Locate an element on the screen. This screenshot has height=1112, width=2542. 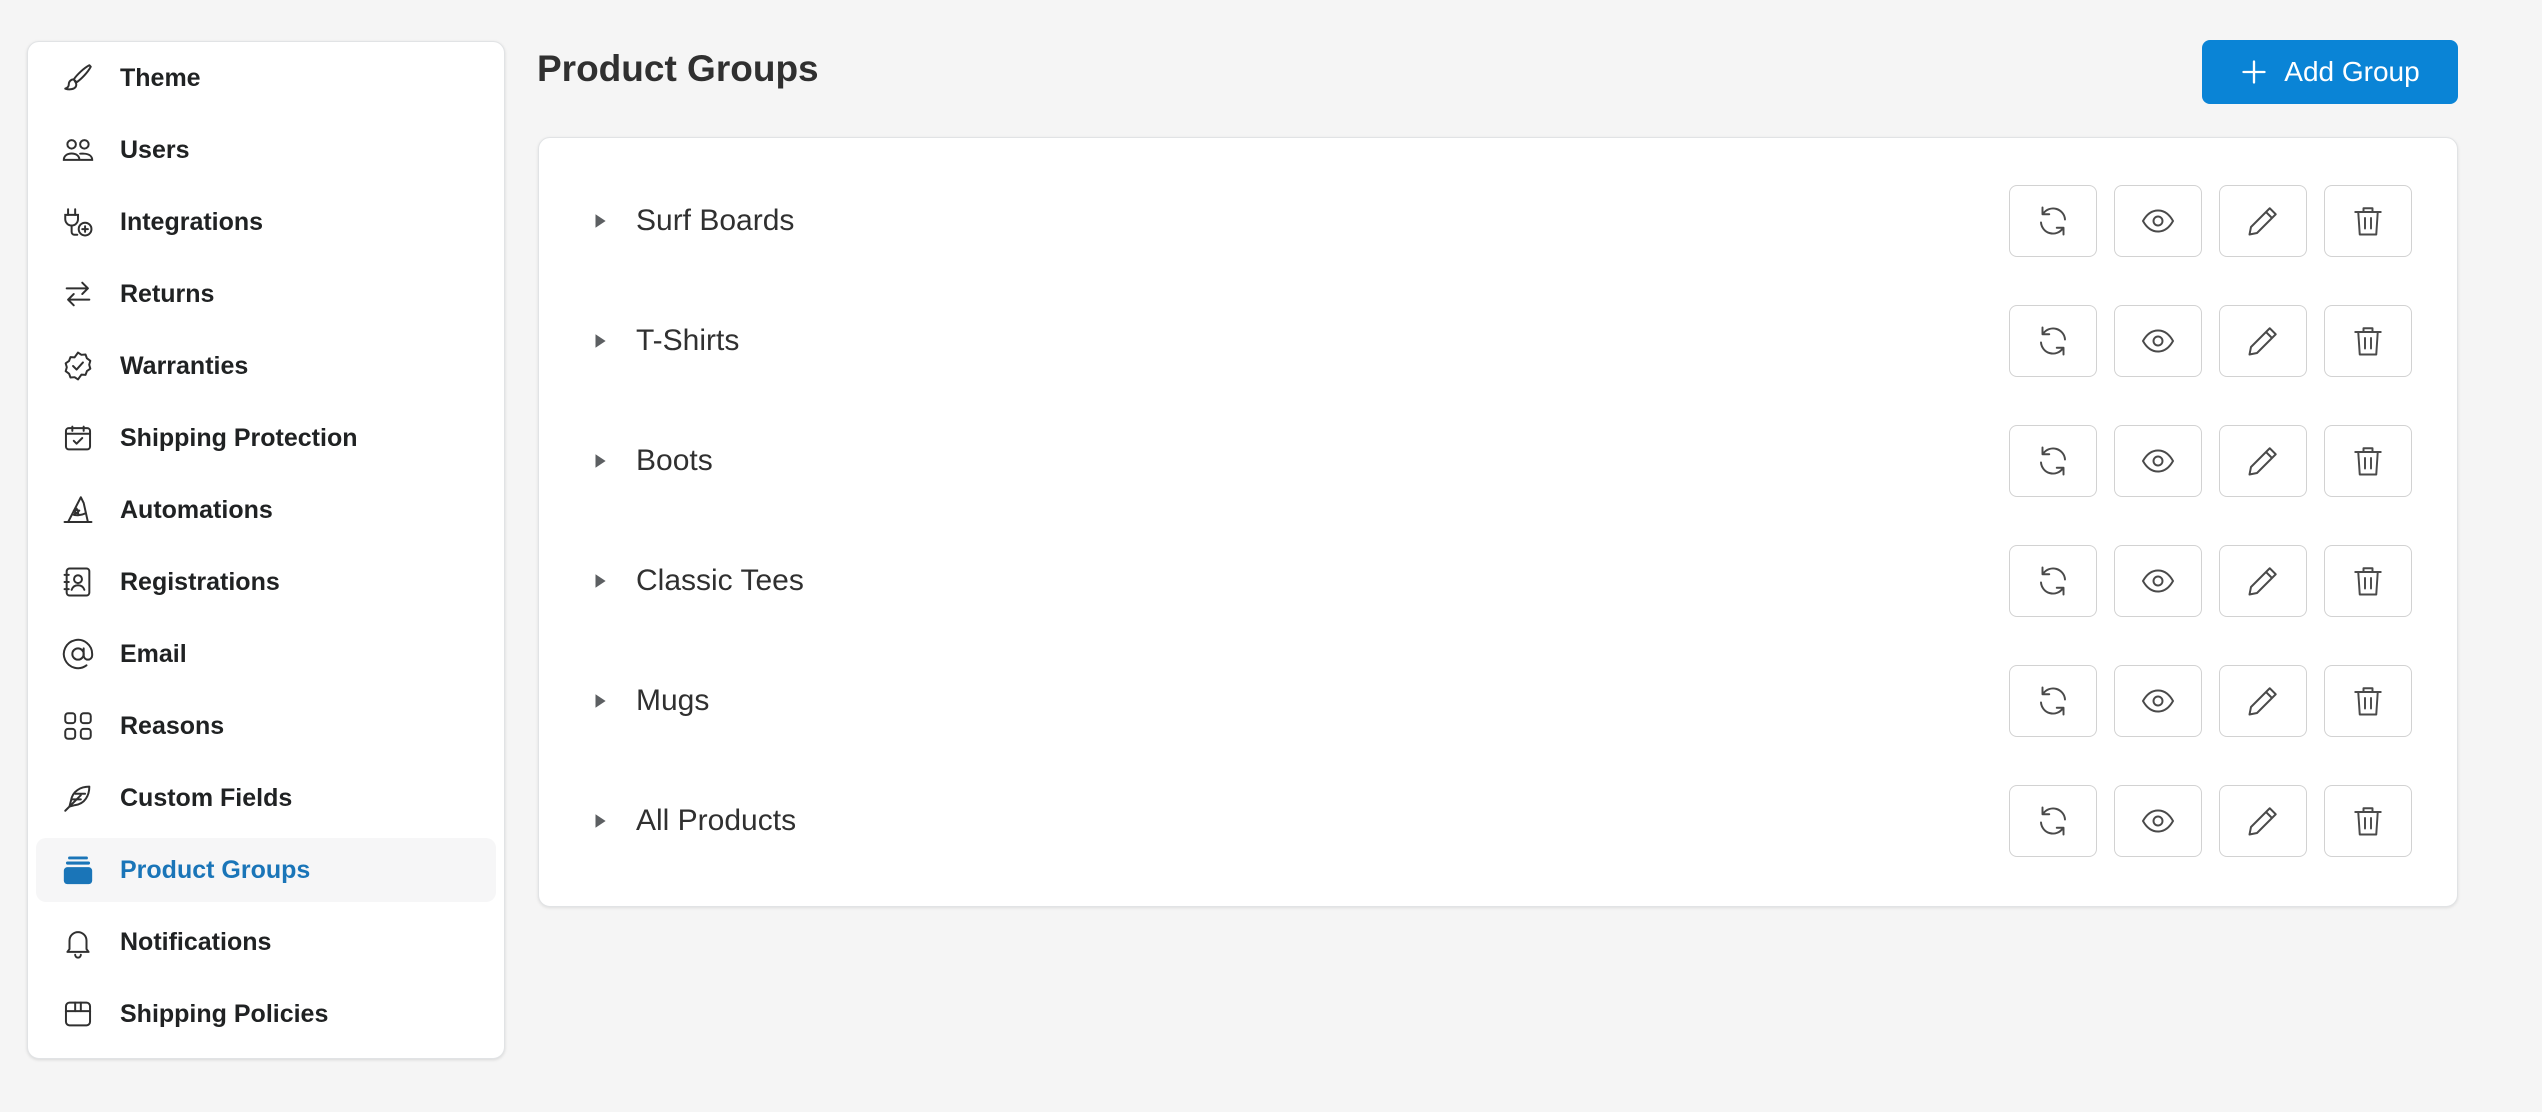
contact-book-icon is located at coordinates (78, 582).